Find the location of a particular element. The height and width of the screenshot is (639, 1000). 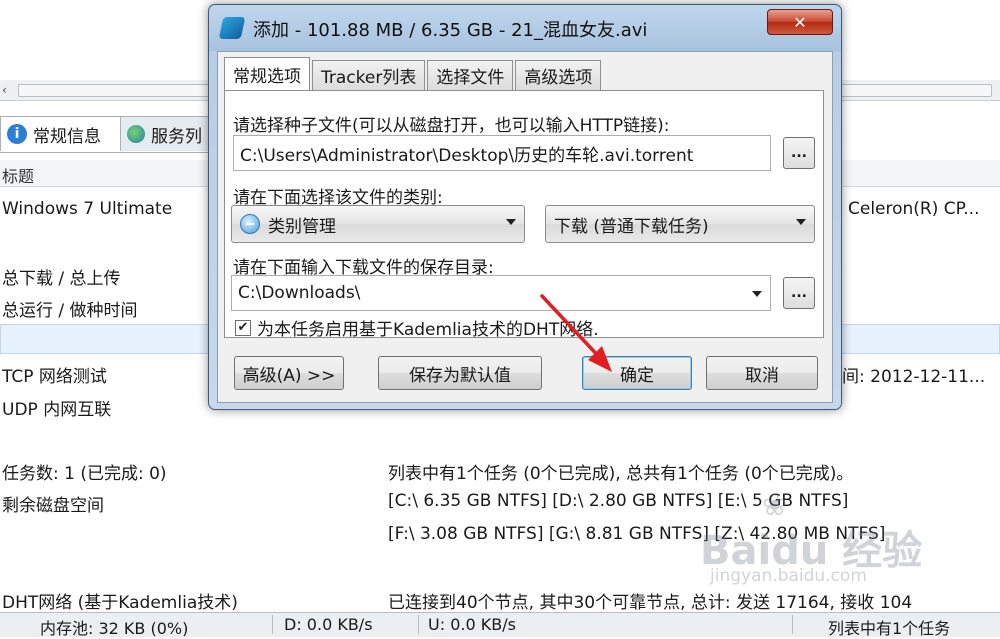

download-type-value: 下载 (普通下载任务) is located at coordinates (631, 226).